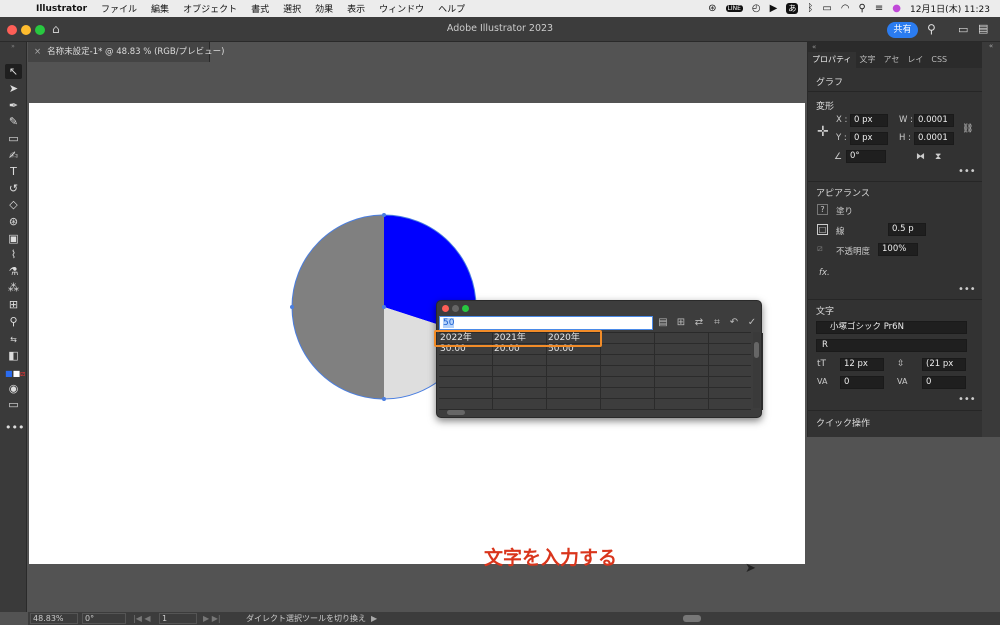 This screenshot has height=625, width=1000. I want to click on draw-mode-icon: ◉, so click(13, 388).